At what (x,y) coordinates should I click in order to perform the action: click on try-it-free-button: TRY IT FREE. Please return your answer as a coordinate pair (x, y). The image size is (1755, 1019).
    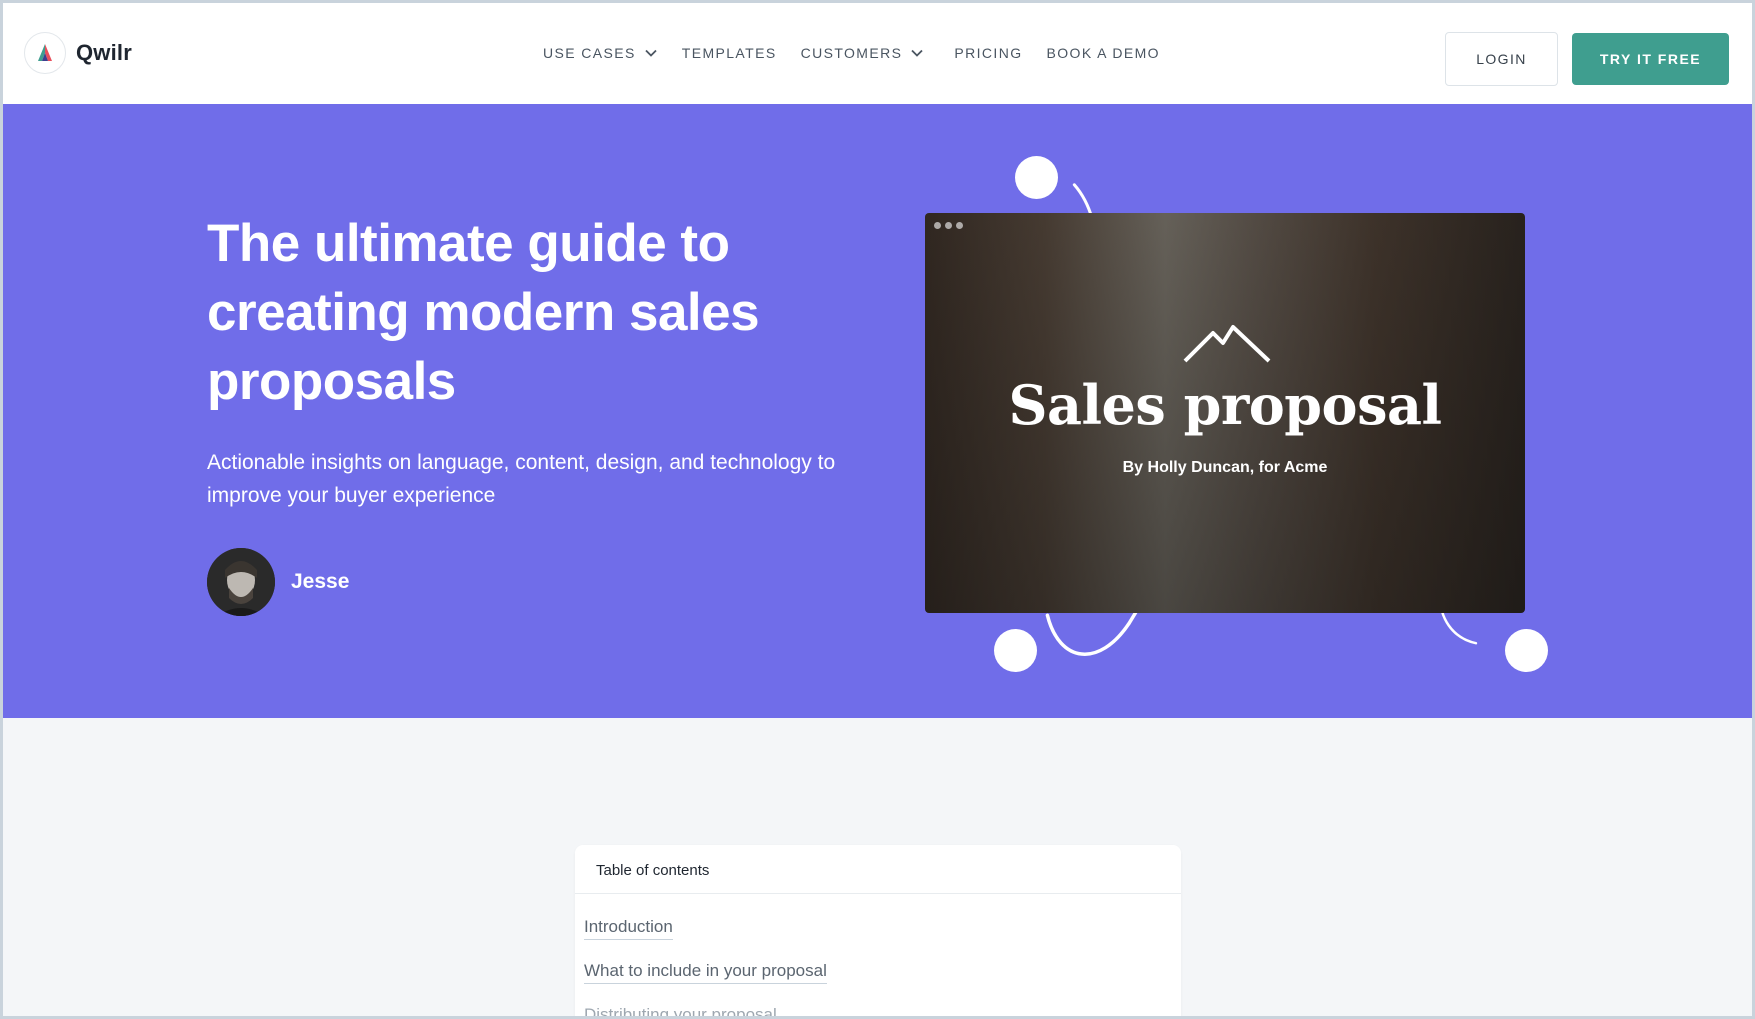
    Looking at the image, I should click on (1650, 59).